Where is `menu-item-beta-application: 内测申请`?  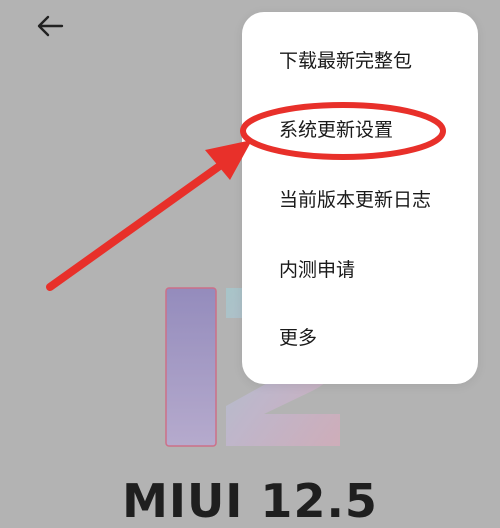 menu-item-beta-application: 内测申请 is located at coordinates (317, 270).